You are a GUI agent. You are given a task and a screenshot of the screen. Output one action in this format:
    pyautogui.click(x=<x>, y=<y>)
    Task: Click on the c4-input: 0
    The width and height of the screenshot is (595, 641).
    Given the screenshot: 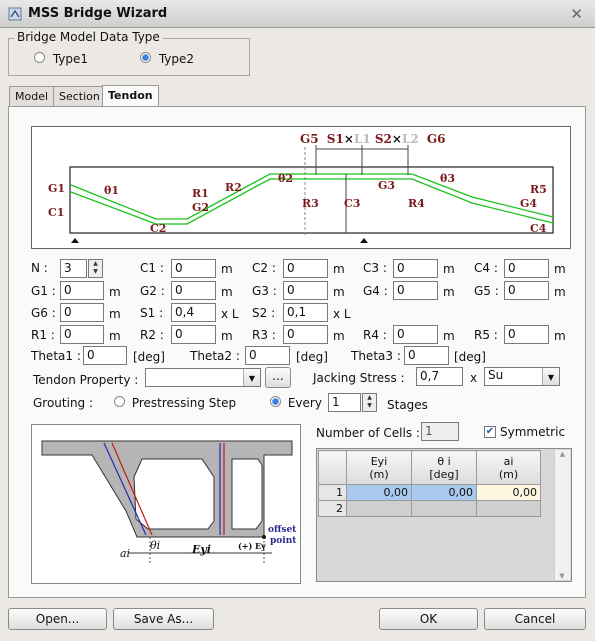 What is the action you would take?
    pyautogui.click(x=526, y=268)
    